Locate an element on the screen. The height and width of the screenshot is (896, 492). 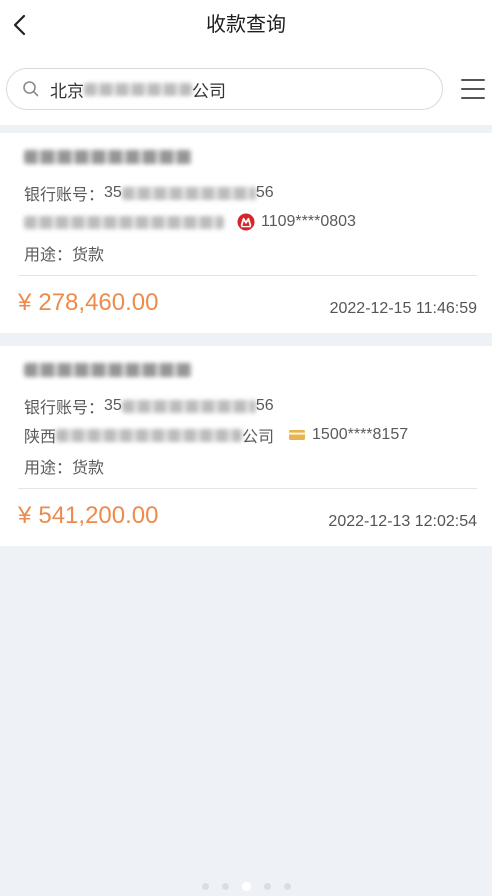
bank-card-icon is located at coordinates (297, 435).